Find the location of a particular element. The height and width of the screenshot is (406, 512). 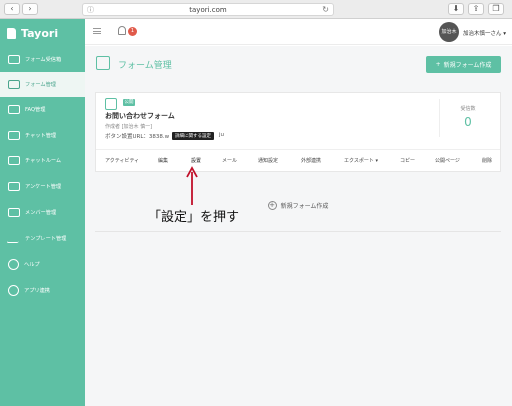

app-name: Tayori is located at coordinates (40, 33).